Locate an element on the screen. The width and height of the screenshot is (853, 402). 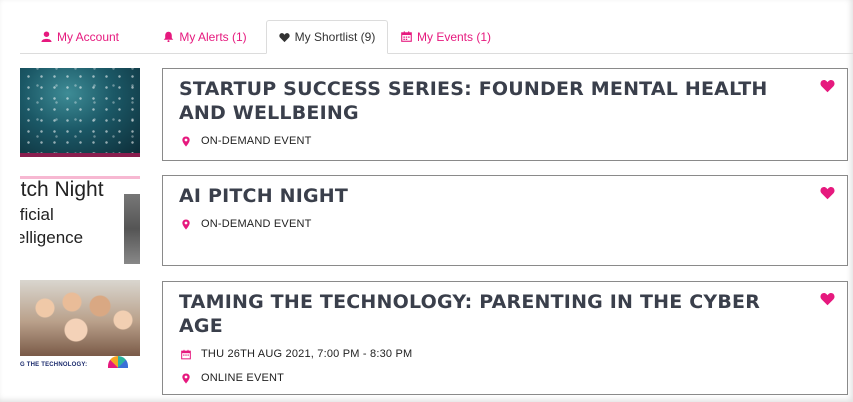
tab-my-alerts: My Alerts (1) is located at coordinates (205, 36).